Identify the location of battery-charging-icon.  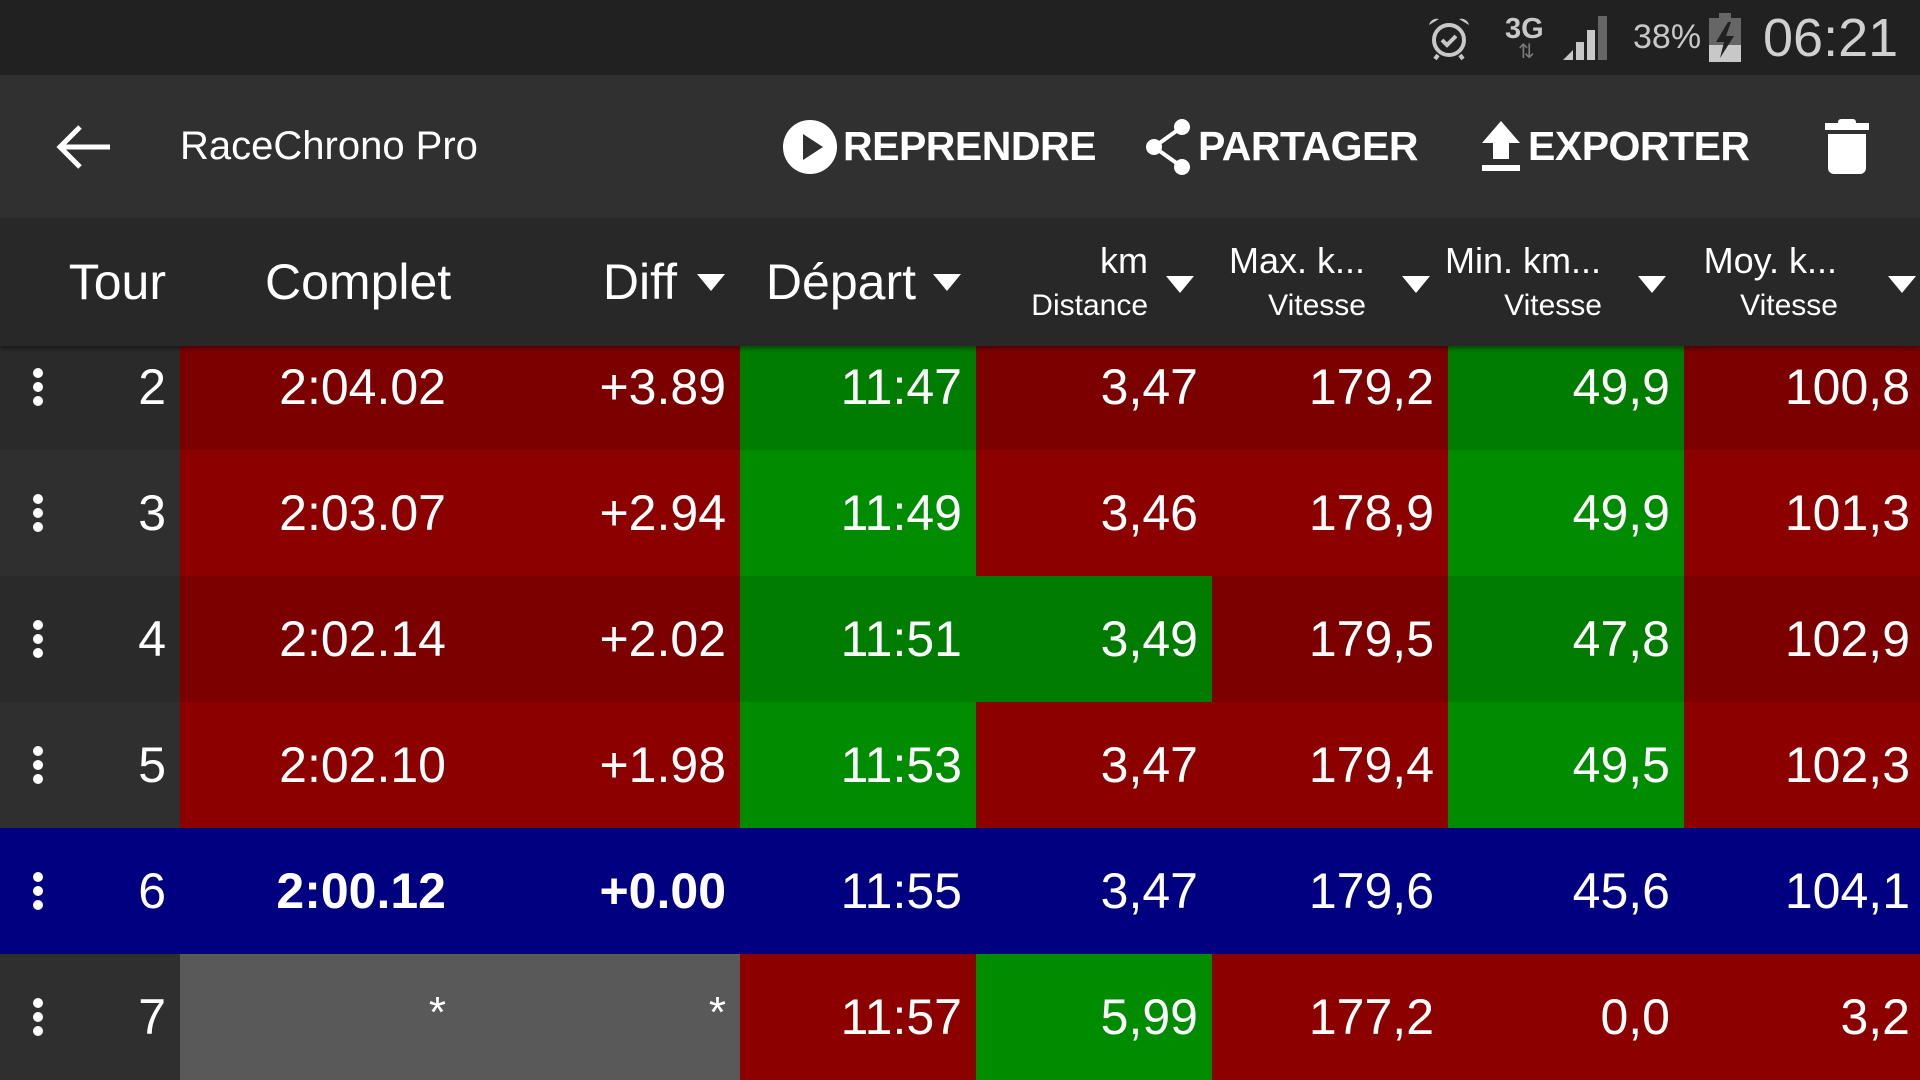
(1725, 37).